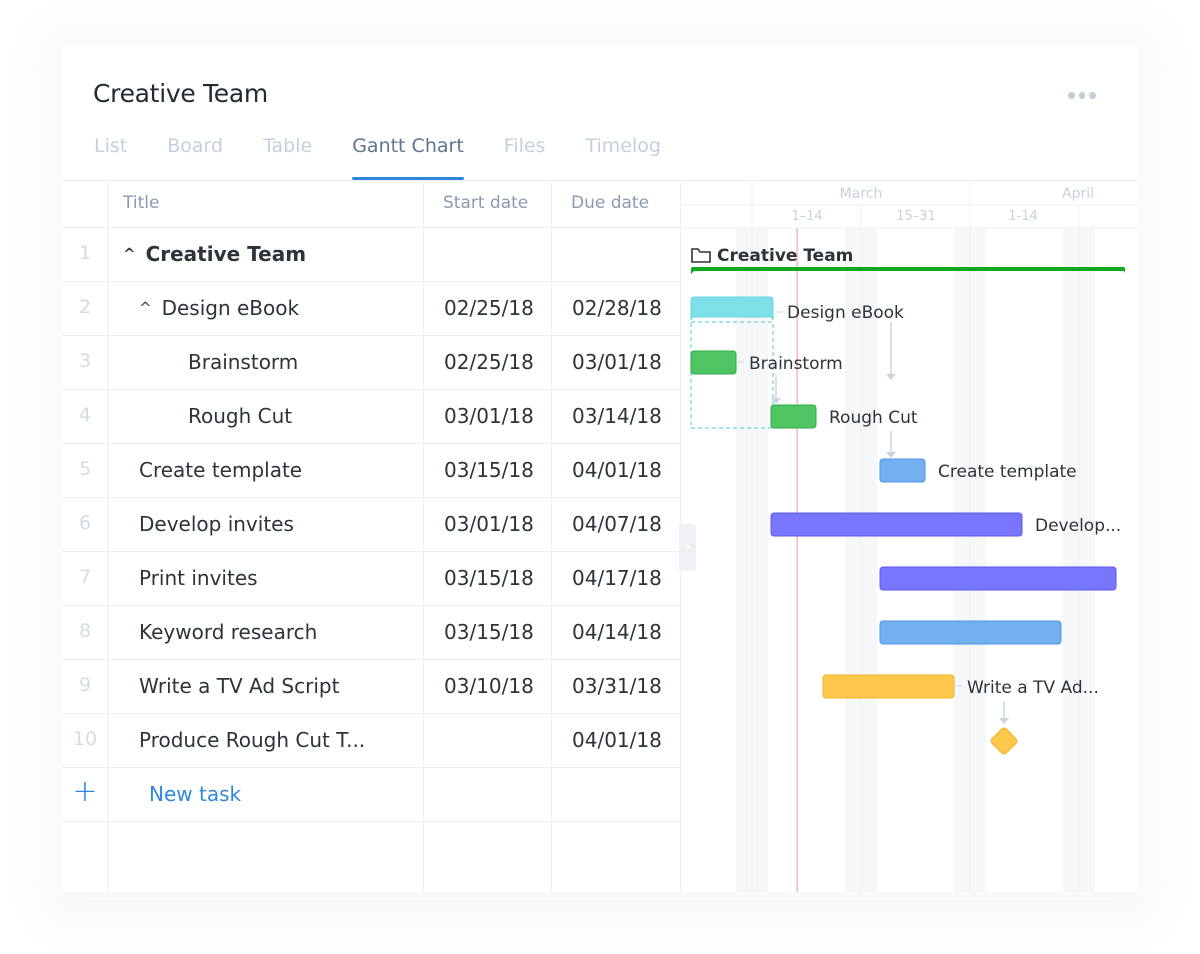  I want to click on milestone-diamond, so click(1004, 741).